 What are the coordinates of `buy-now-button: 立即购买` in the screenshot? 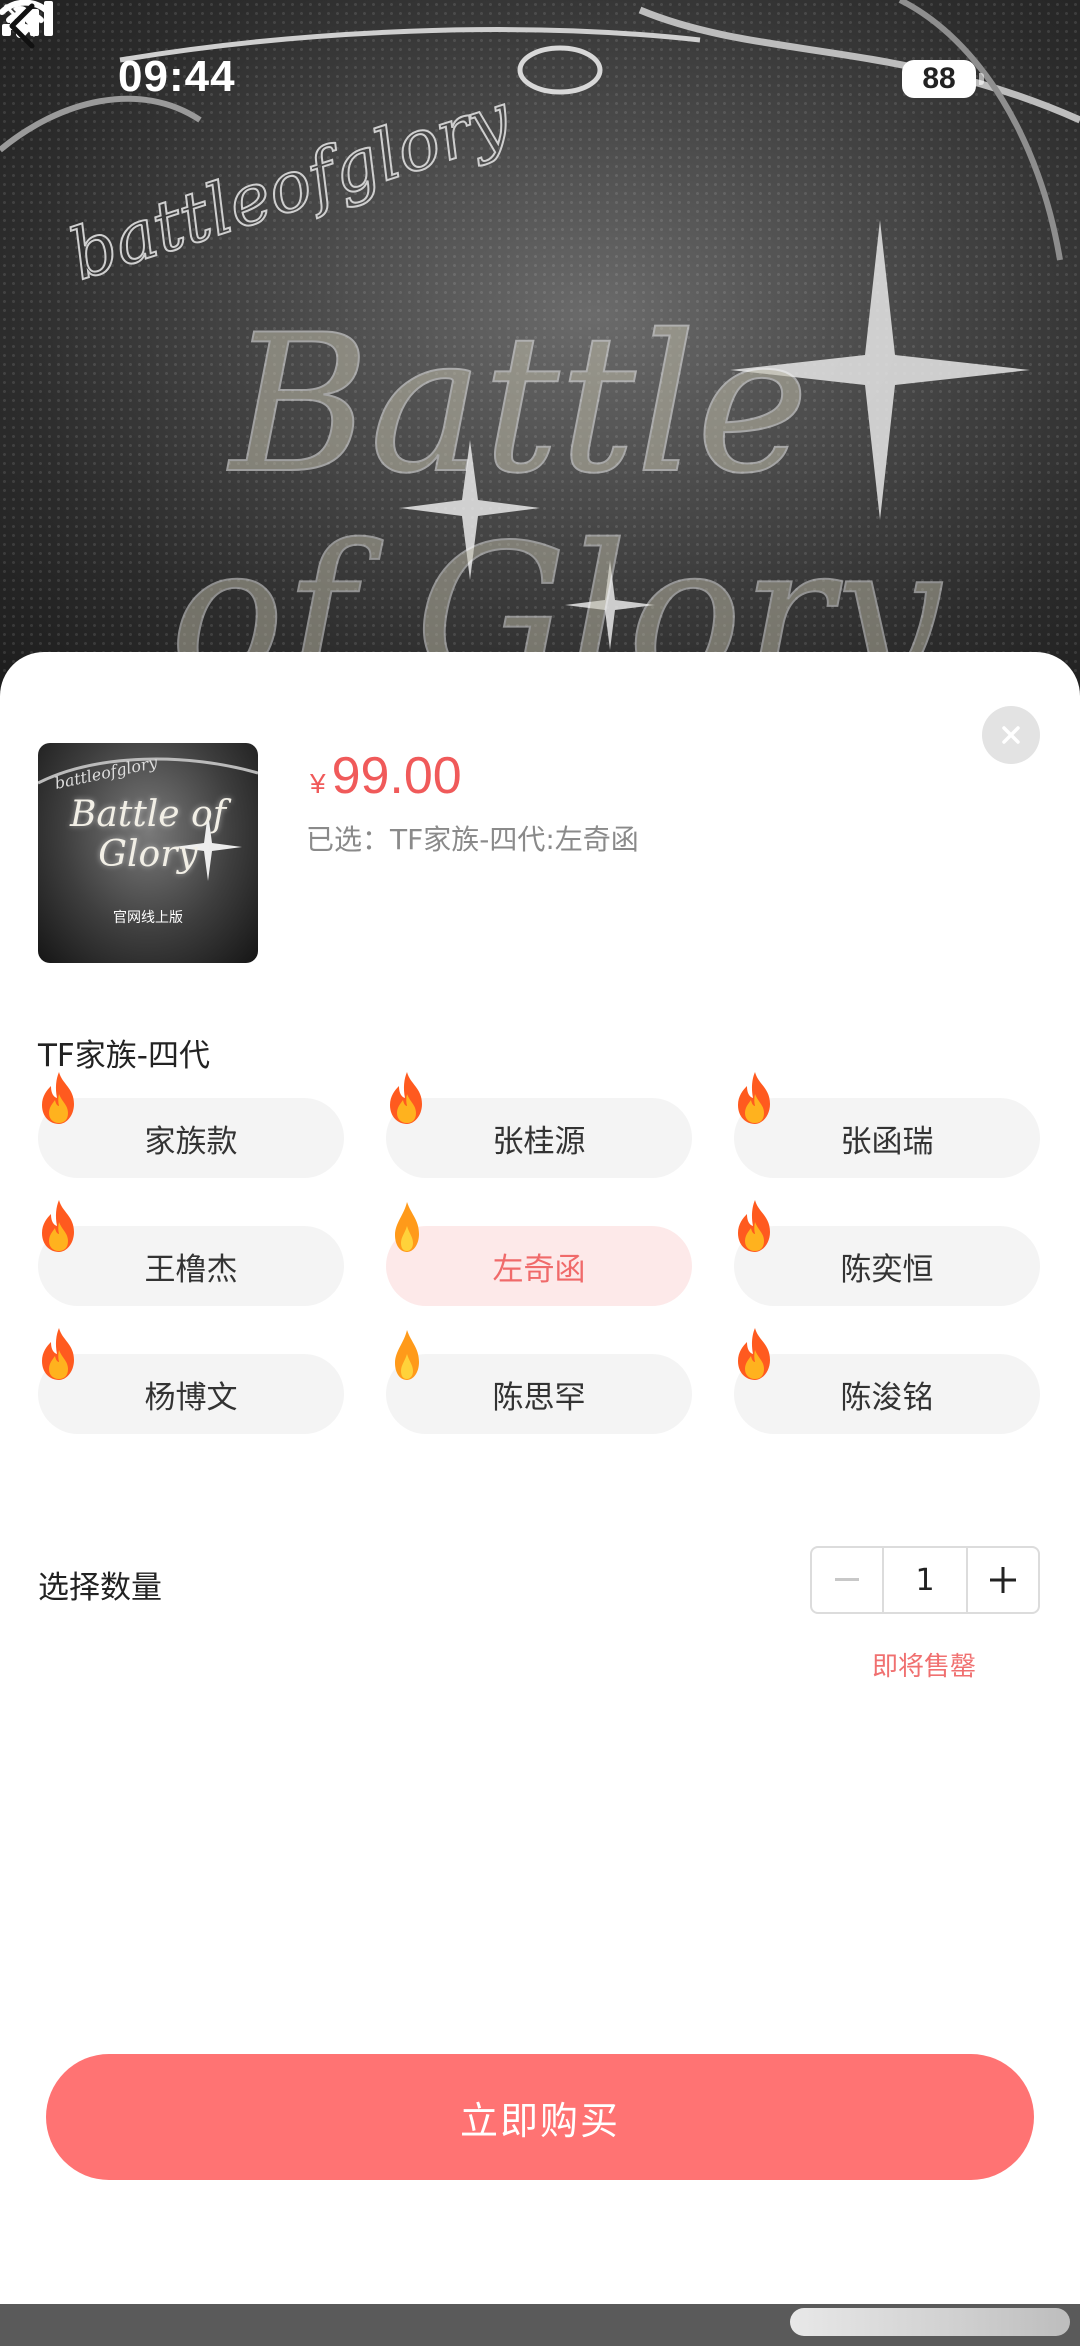 It's located at (540, 2117).